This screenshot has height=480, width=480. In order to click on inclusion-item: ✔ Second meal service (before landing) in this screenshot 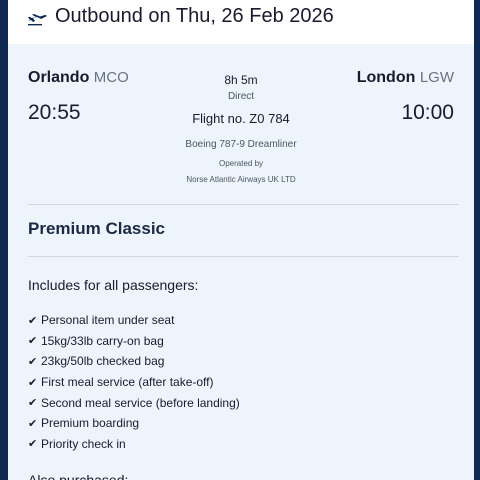, I will do `click(134, 402)`.